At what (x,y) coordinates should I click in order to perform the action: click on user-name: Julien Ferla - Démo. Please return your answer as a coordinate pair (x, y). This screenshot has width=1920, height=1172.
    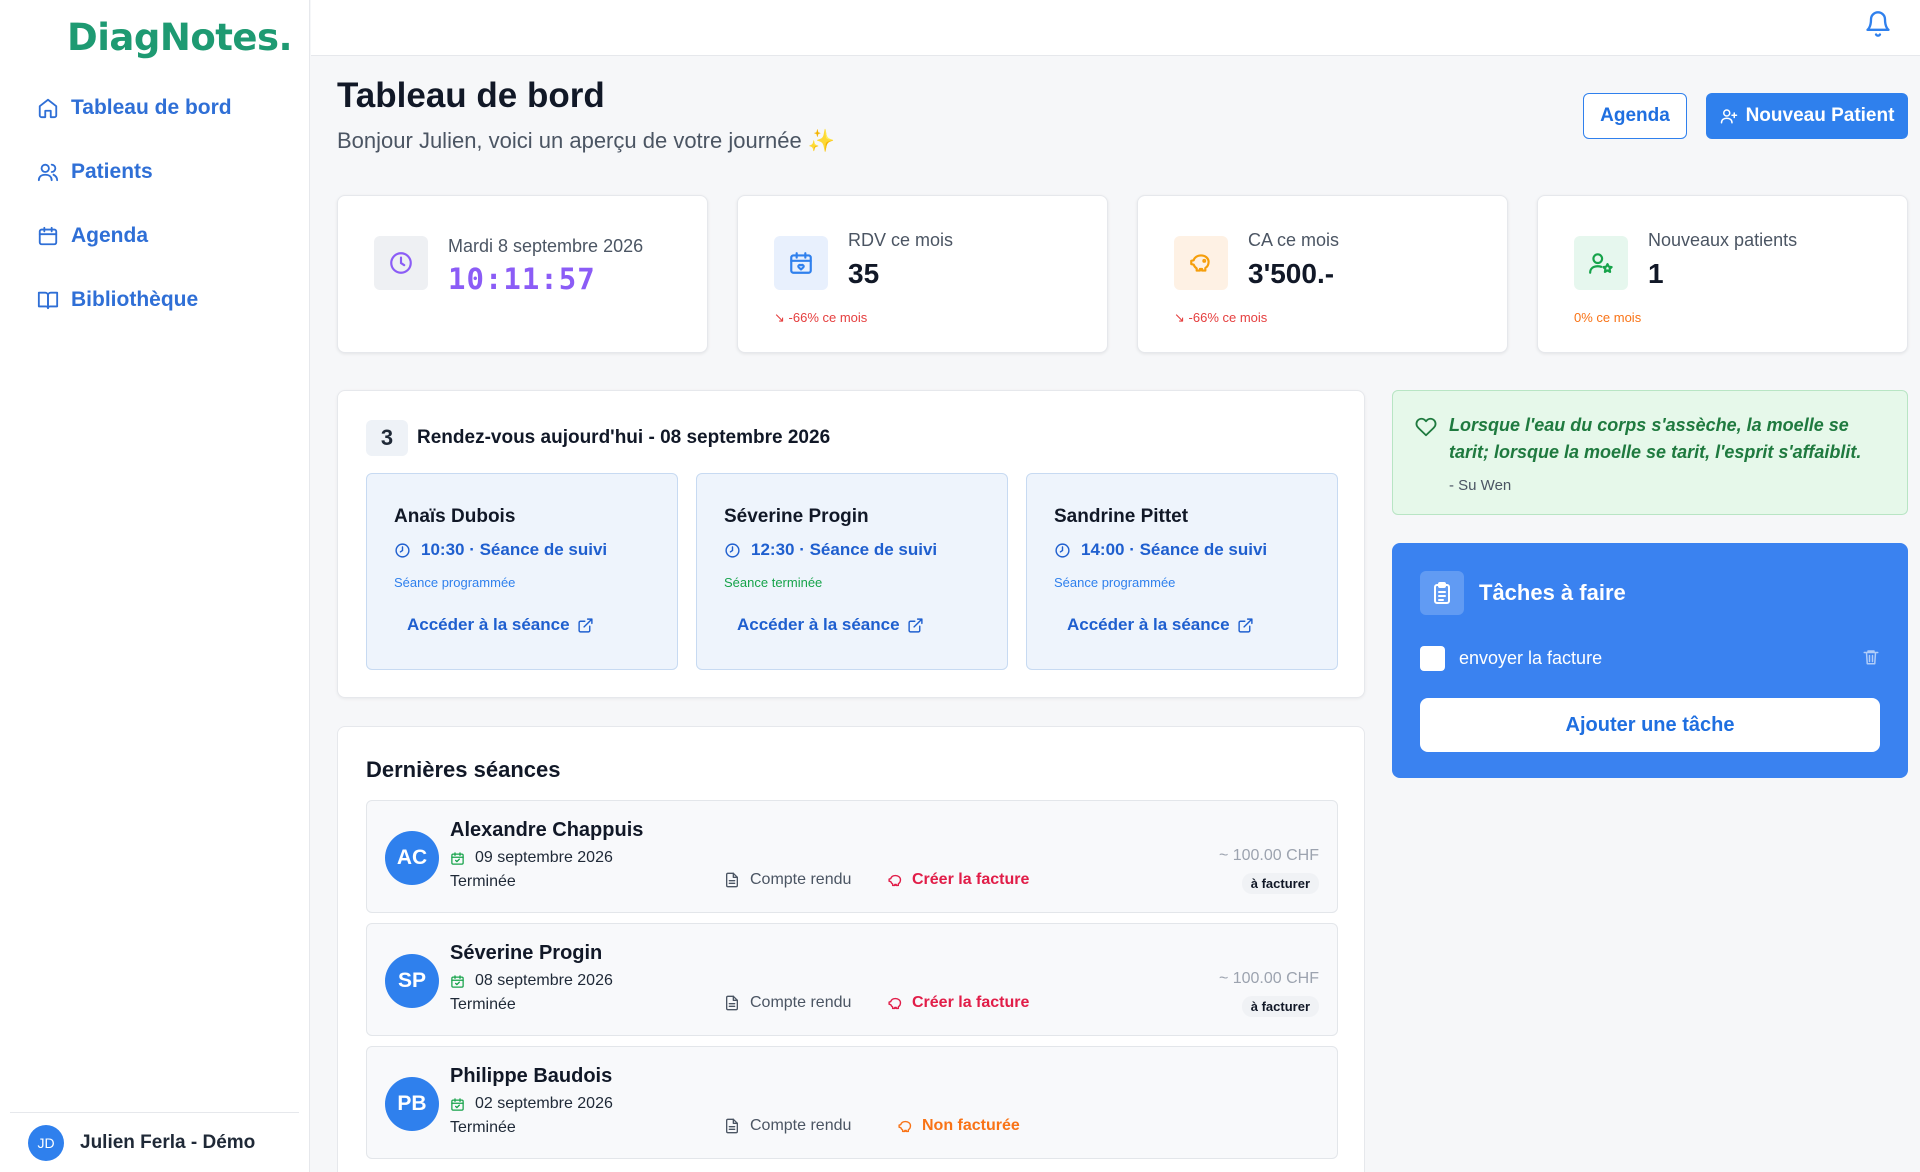
    Looking at the image, I should click on (168, 1142).